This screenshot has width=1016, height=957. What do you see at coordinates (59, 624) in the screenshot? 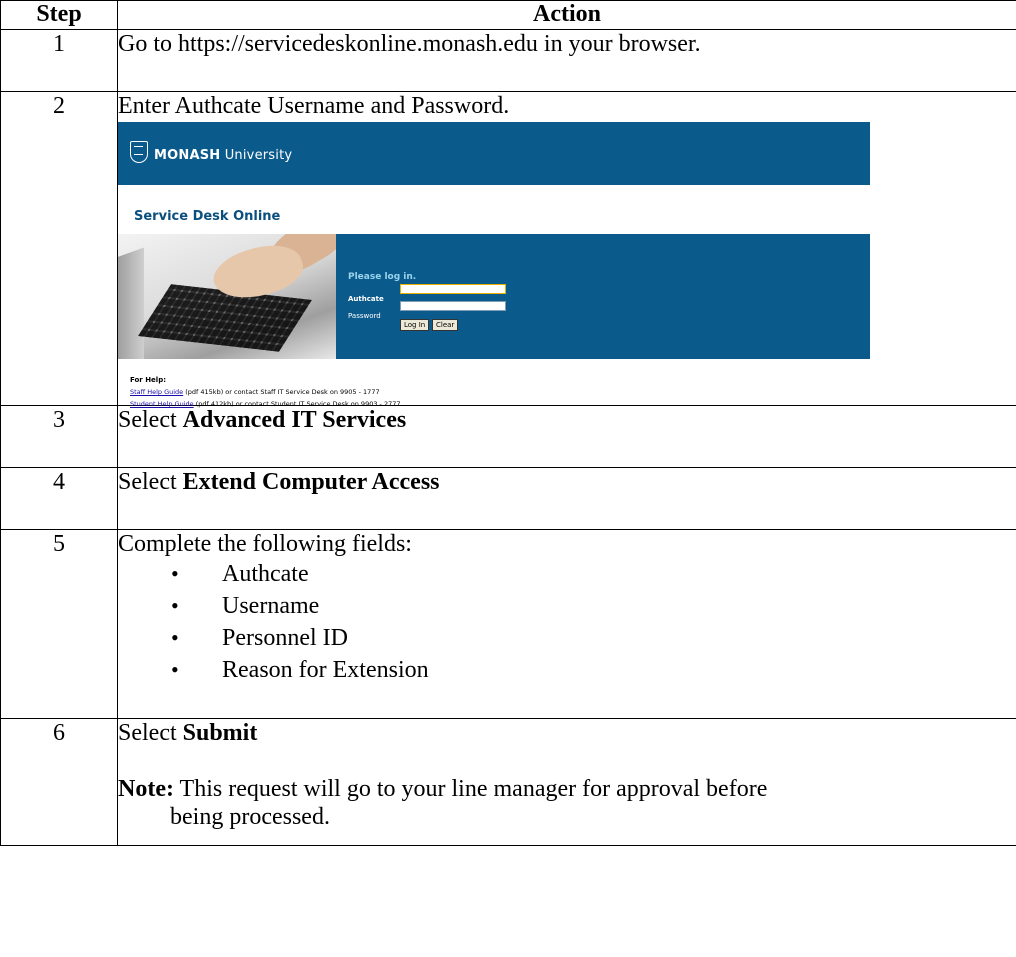
I see `step-number: 5` at bounding box center [59, 624].